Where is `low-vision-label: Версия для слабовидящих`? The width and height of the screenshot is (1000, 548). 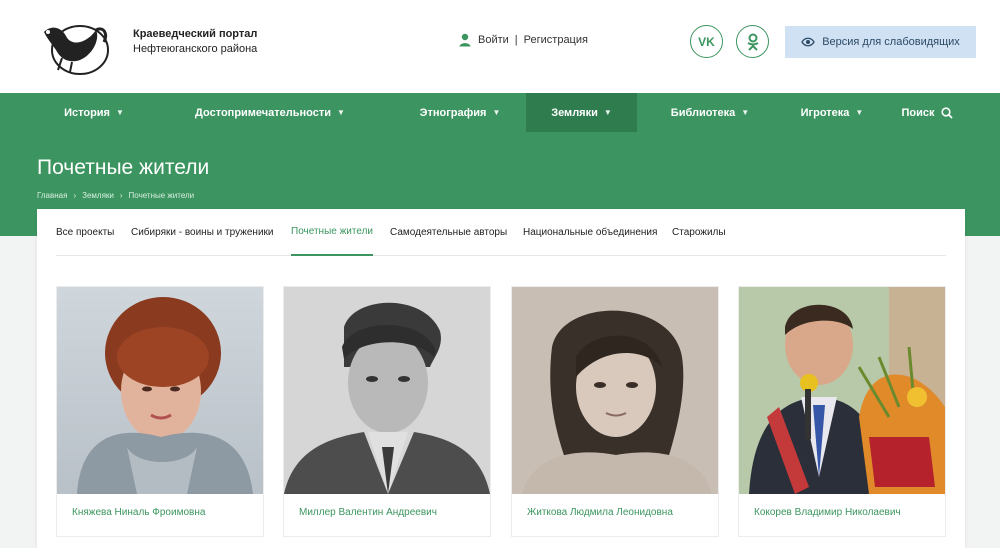
low-vision-label: Версия для слабовидящих is located at coordinates (891, 42).